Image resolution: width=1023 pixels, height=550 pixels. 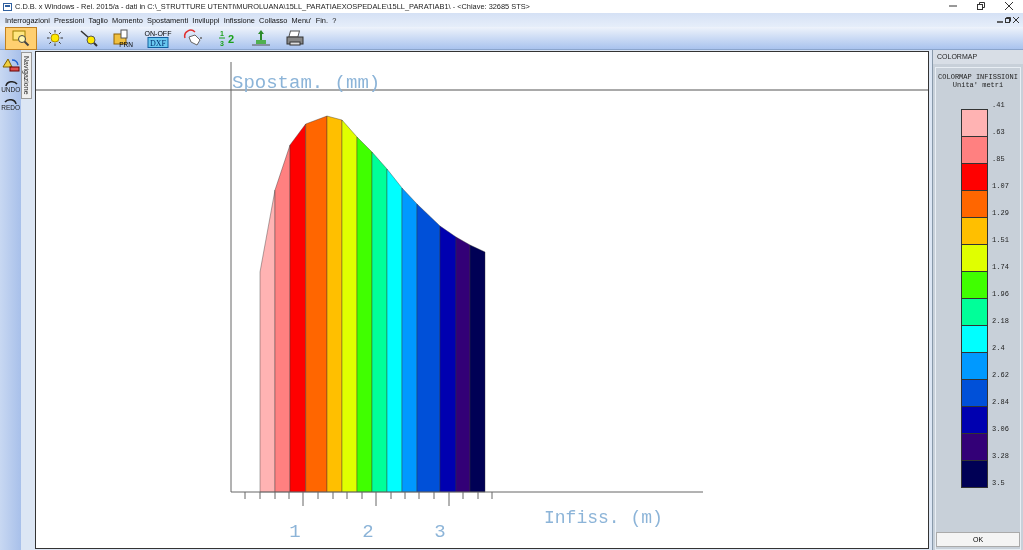 What do you see at coordinates (261, 38) in the screenshot?
I see `wall-icon` at bounding box center [261, 38].